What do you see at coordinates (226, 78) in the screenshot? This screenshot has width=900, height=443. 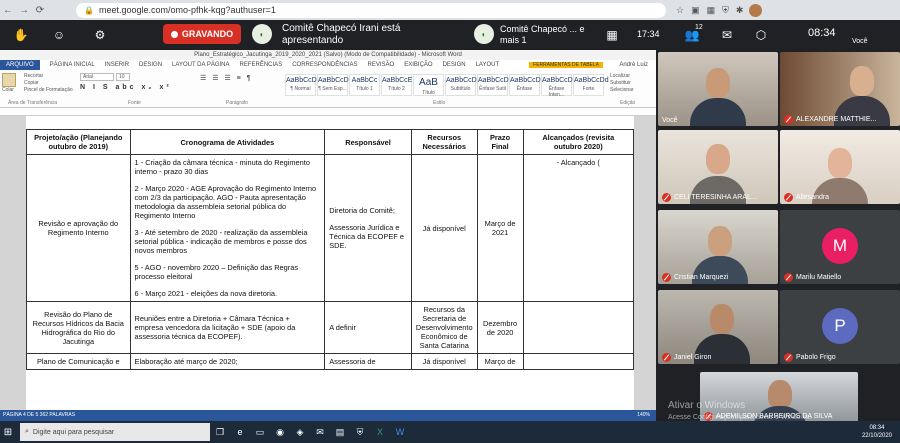 I see `paragraph-buttons: ☰ ☰ ☰ ≡ ¶` at bounding box center [226, 78].